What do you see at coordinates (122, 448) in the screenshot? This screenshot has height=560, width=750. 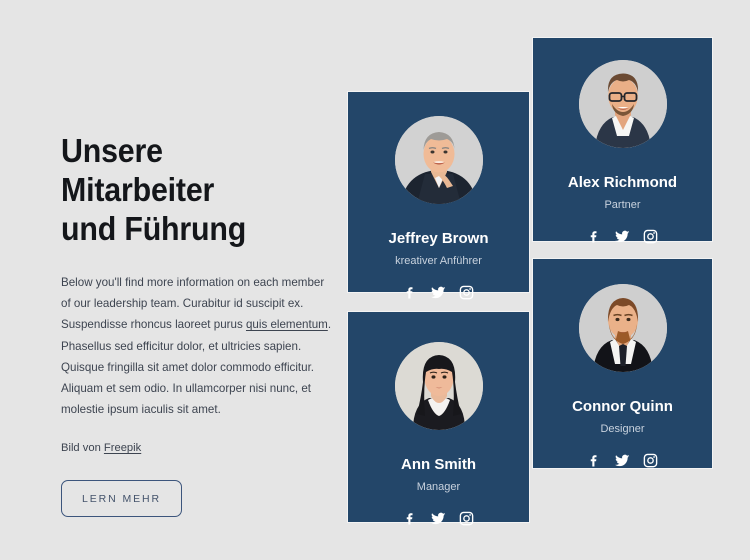 I see `freepik-link: Freepik` at bounding box center [122, 448].